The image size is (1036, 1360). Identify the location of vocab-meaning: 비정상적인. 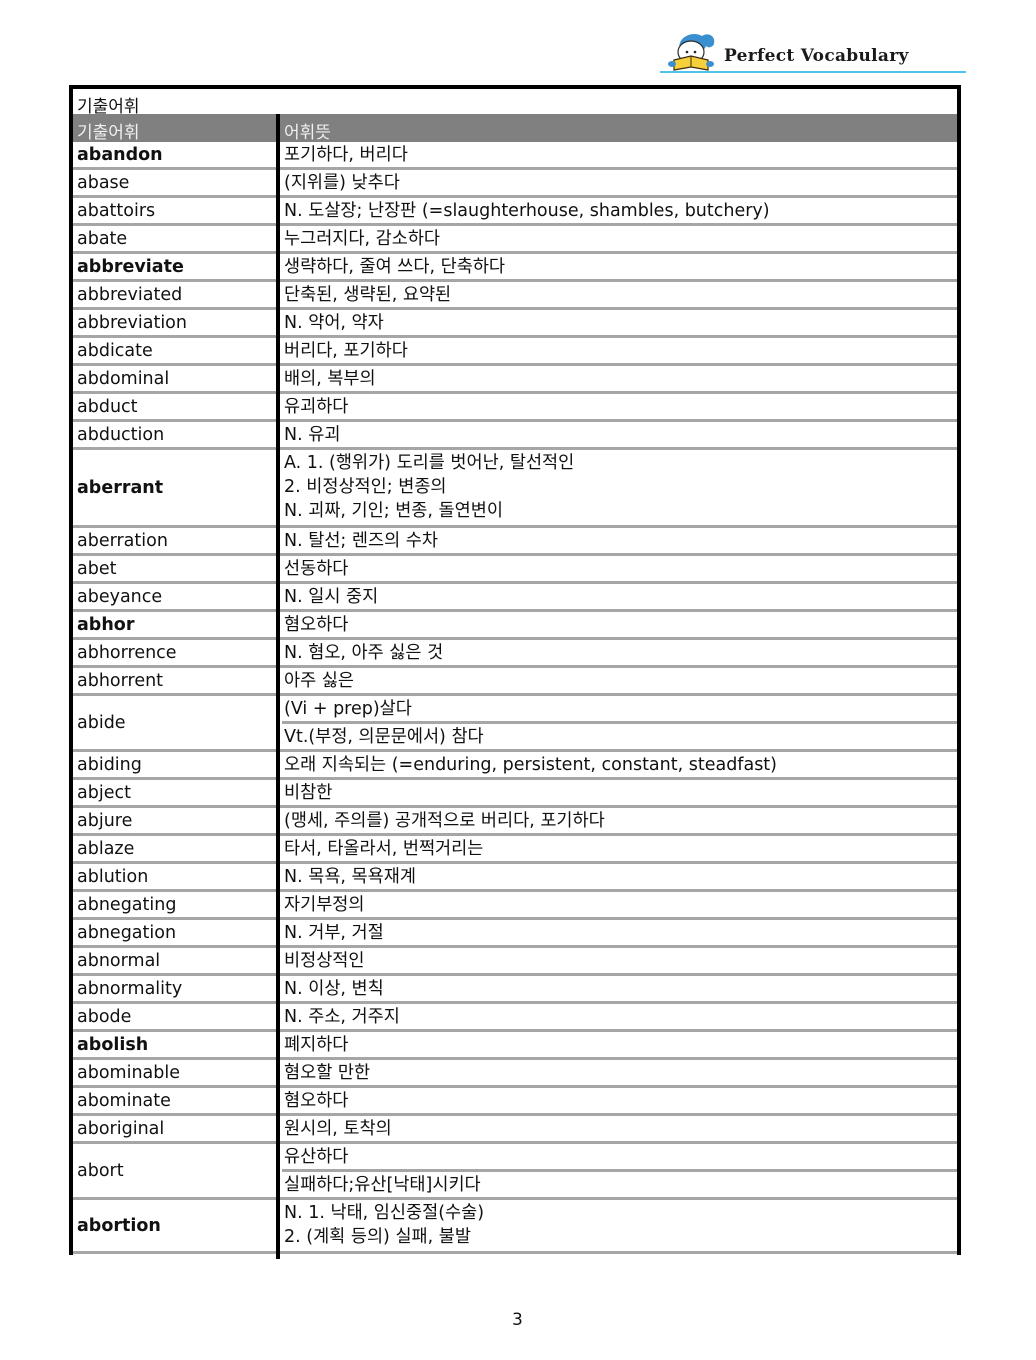
(619, 960).